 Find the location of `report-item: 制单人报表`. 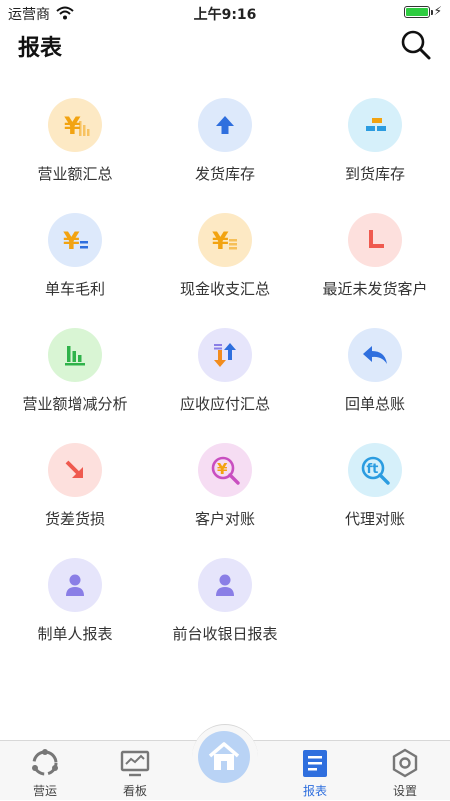

report-item: 制单人报表 is located at coordinates (75, 606).